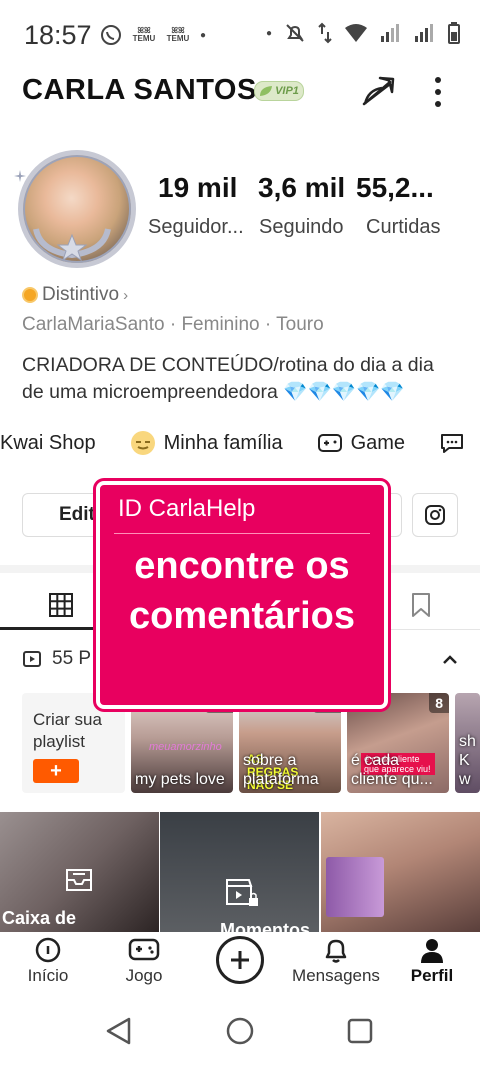 The width and height of the screenshot is (480, 1066). Describe the element at coordinates (361, 443) in the screenshot. I see `tag-game: Game` at that location.